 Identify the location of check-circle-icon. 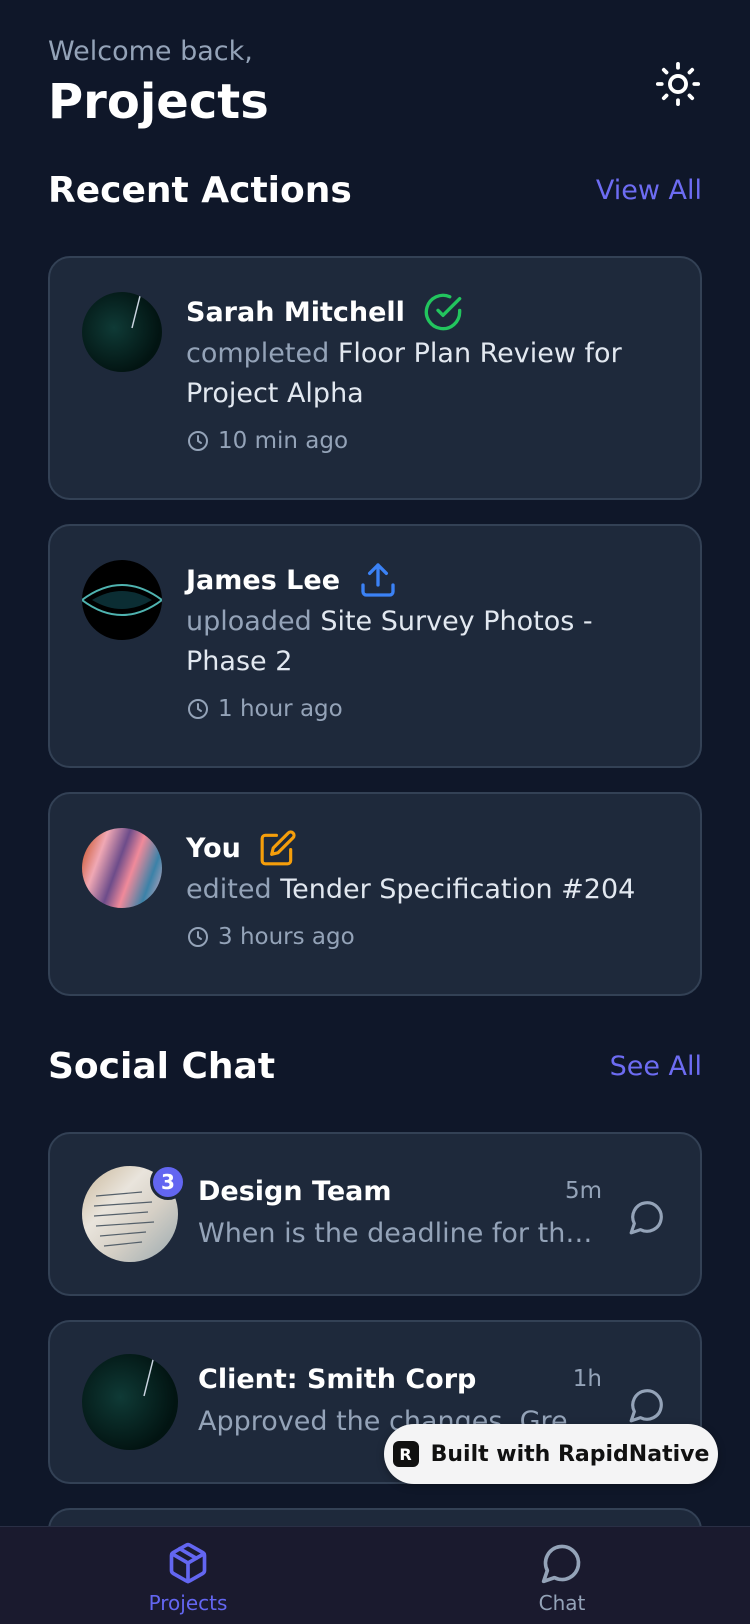
(443, 312).